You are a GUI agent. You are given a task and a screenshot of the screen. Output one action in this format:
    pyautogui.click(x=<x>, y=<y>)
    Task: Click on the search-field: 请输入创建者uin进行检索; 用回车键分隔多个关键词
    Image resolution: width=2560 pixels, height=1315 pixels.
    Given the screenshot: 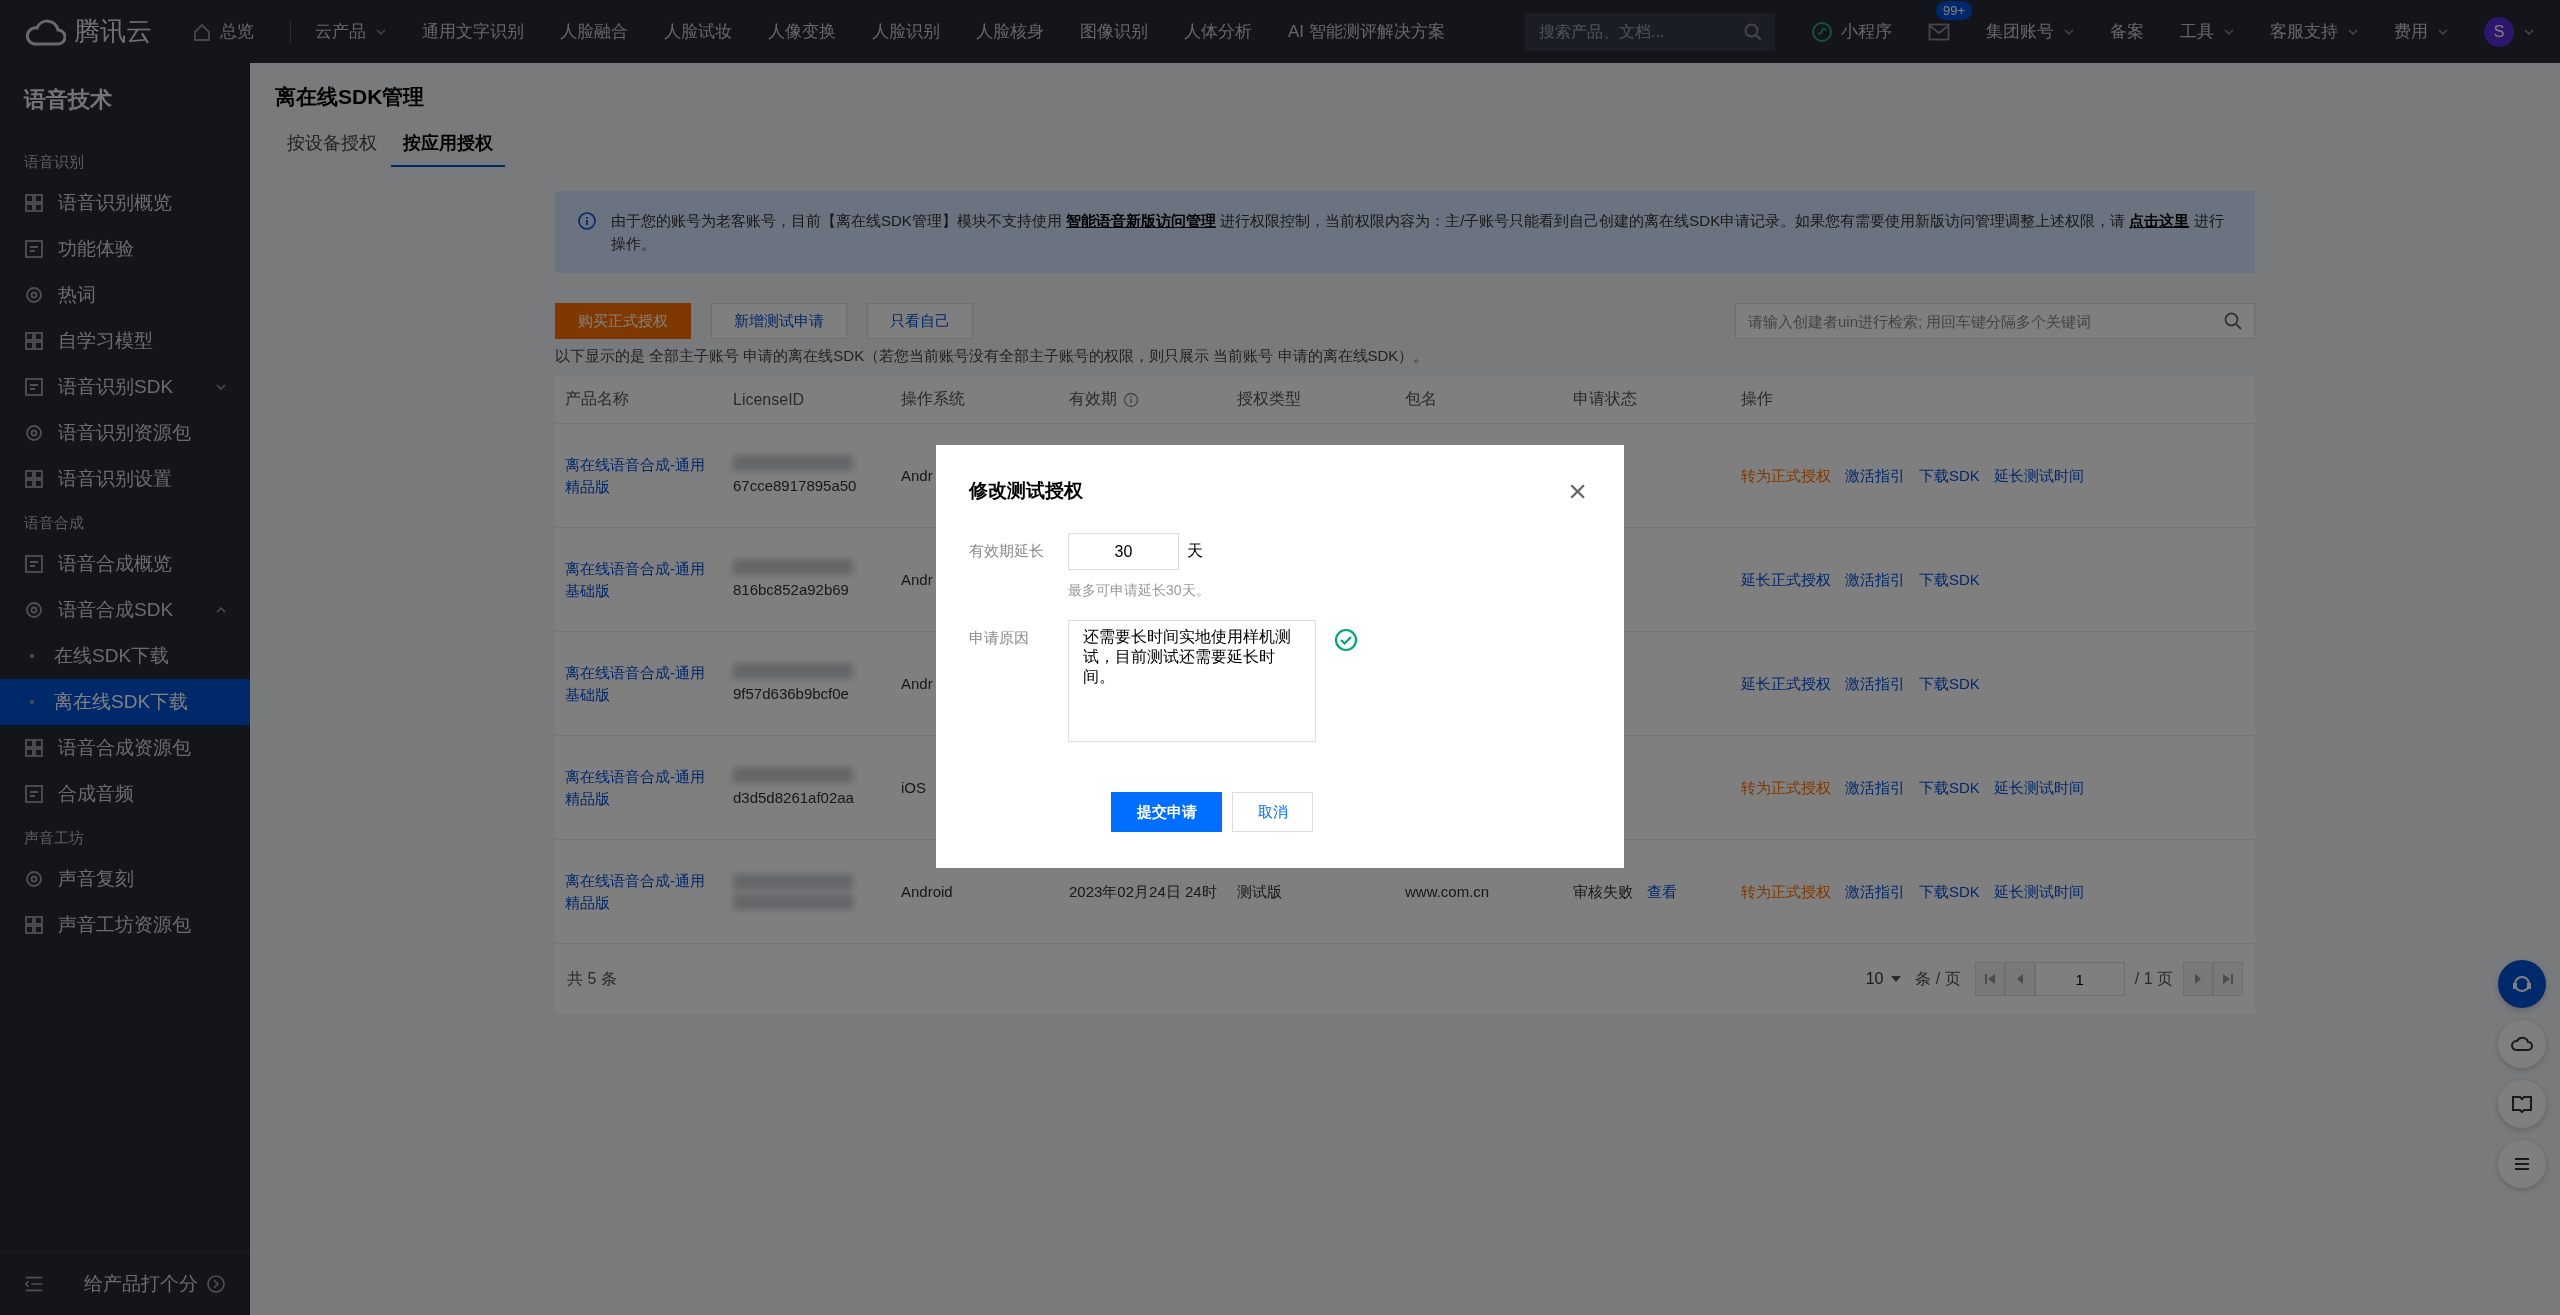 What is the action you would take?
    pyautogui.click(x=1995, y=321)
    